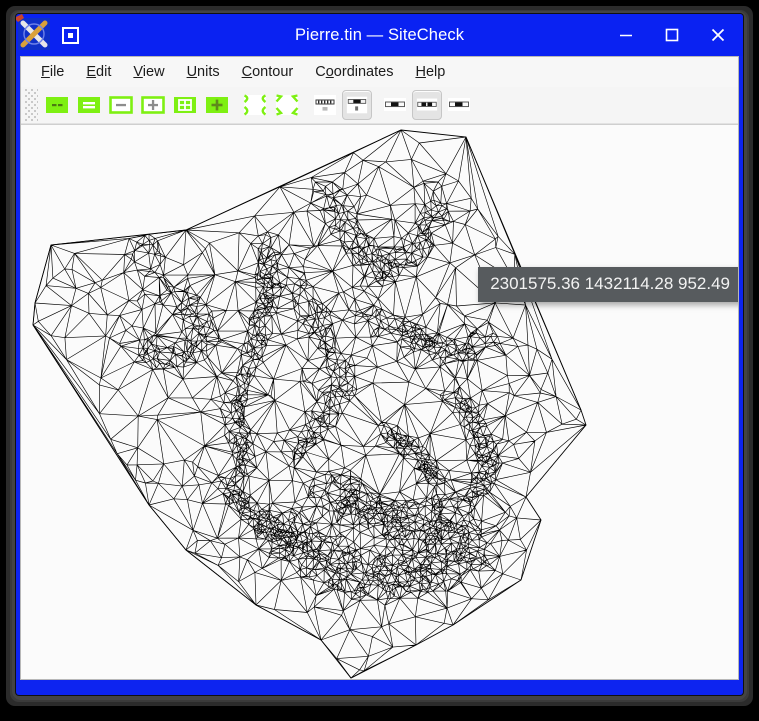  I want to click on menu-item-contour: Contour, so click(268, 72).